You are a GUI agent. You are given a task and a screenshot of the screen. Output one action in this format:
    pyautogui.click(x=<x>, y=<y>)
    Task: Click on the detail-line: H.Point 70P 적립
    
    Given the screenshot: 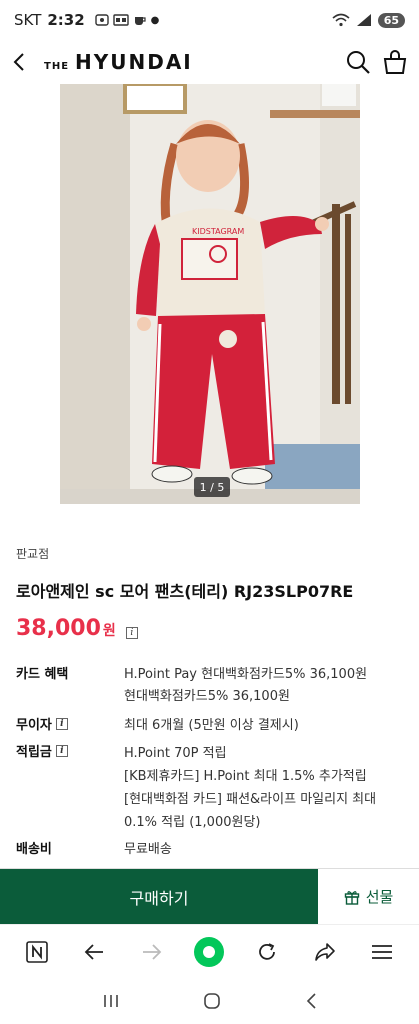 What is the action you would take?
    pyautogui.click(x=175, y=753)
    